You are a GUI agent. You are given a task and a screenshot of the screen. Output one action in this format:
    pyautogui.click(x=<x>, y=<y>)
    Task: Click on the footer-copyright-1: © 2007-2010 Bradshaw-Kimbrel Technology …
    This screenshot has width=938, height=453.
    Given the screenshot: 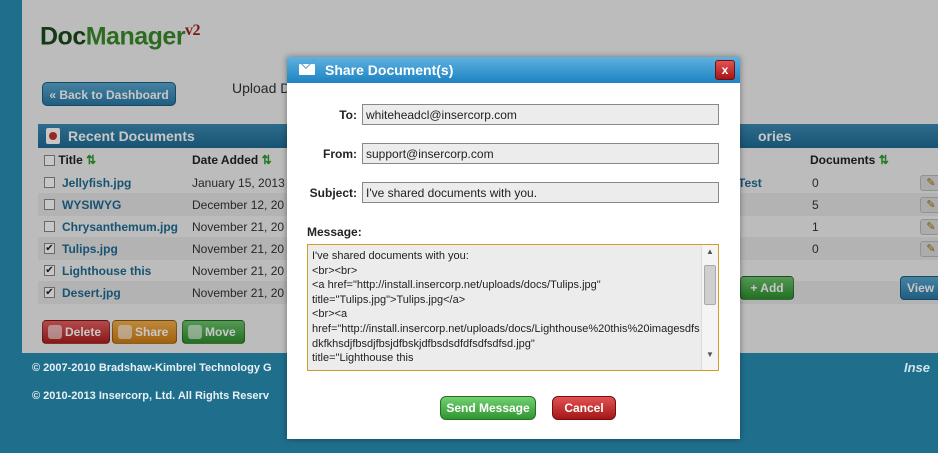 What is the action you would take?
    pyautogui.click(x=152, y=368)
    